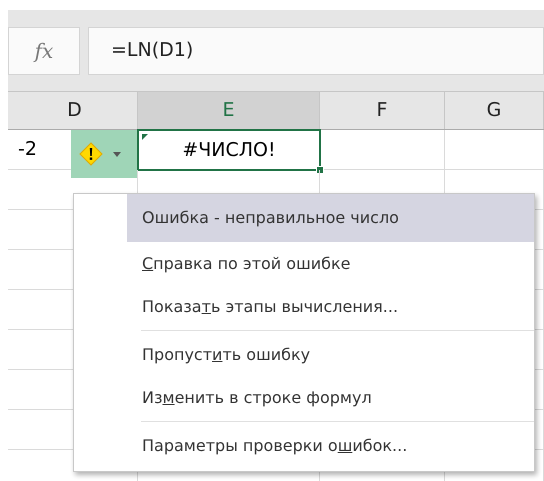  Describe the element at coordinates (316, 50) in the screenshot. I see `formula-field: =LN(D1)` at that location.